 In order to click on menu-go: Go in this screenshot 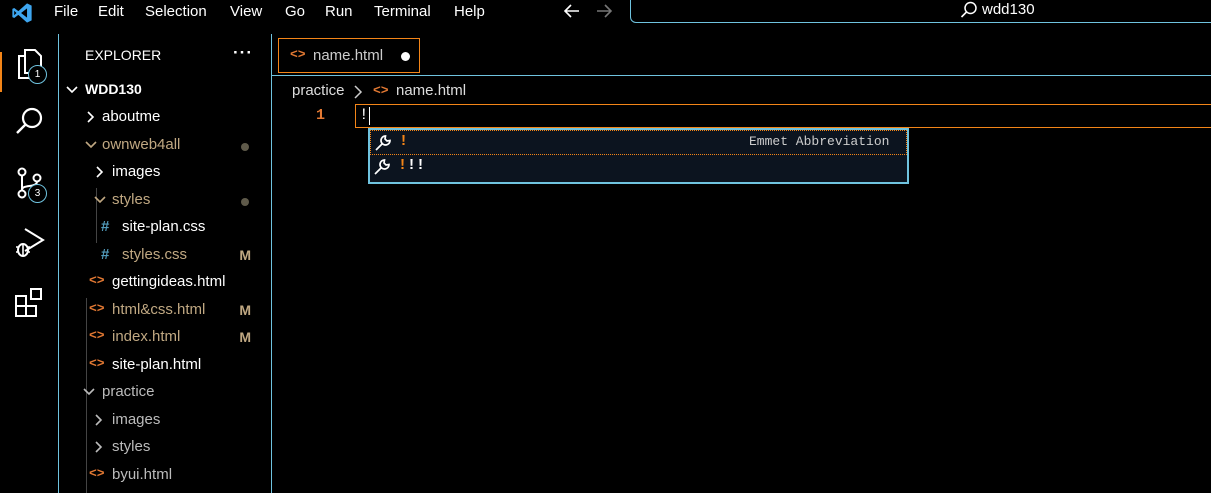, I will do `click(295, 11)`.